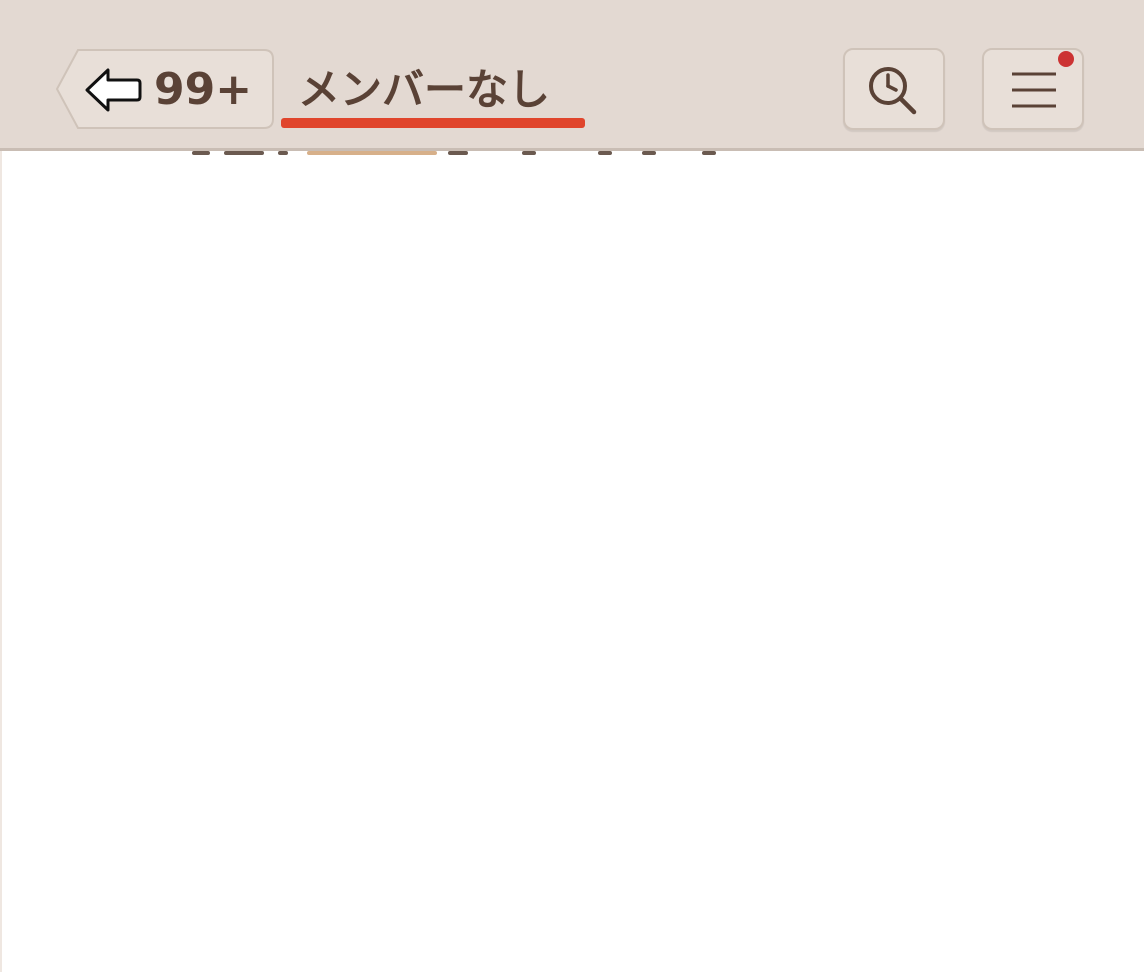 This screenshot has height=972, width=1144. What do you see at coordinates (1066, 59) in the screenshot?
I see `notification-dot` at bounding box center [1066, 59].